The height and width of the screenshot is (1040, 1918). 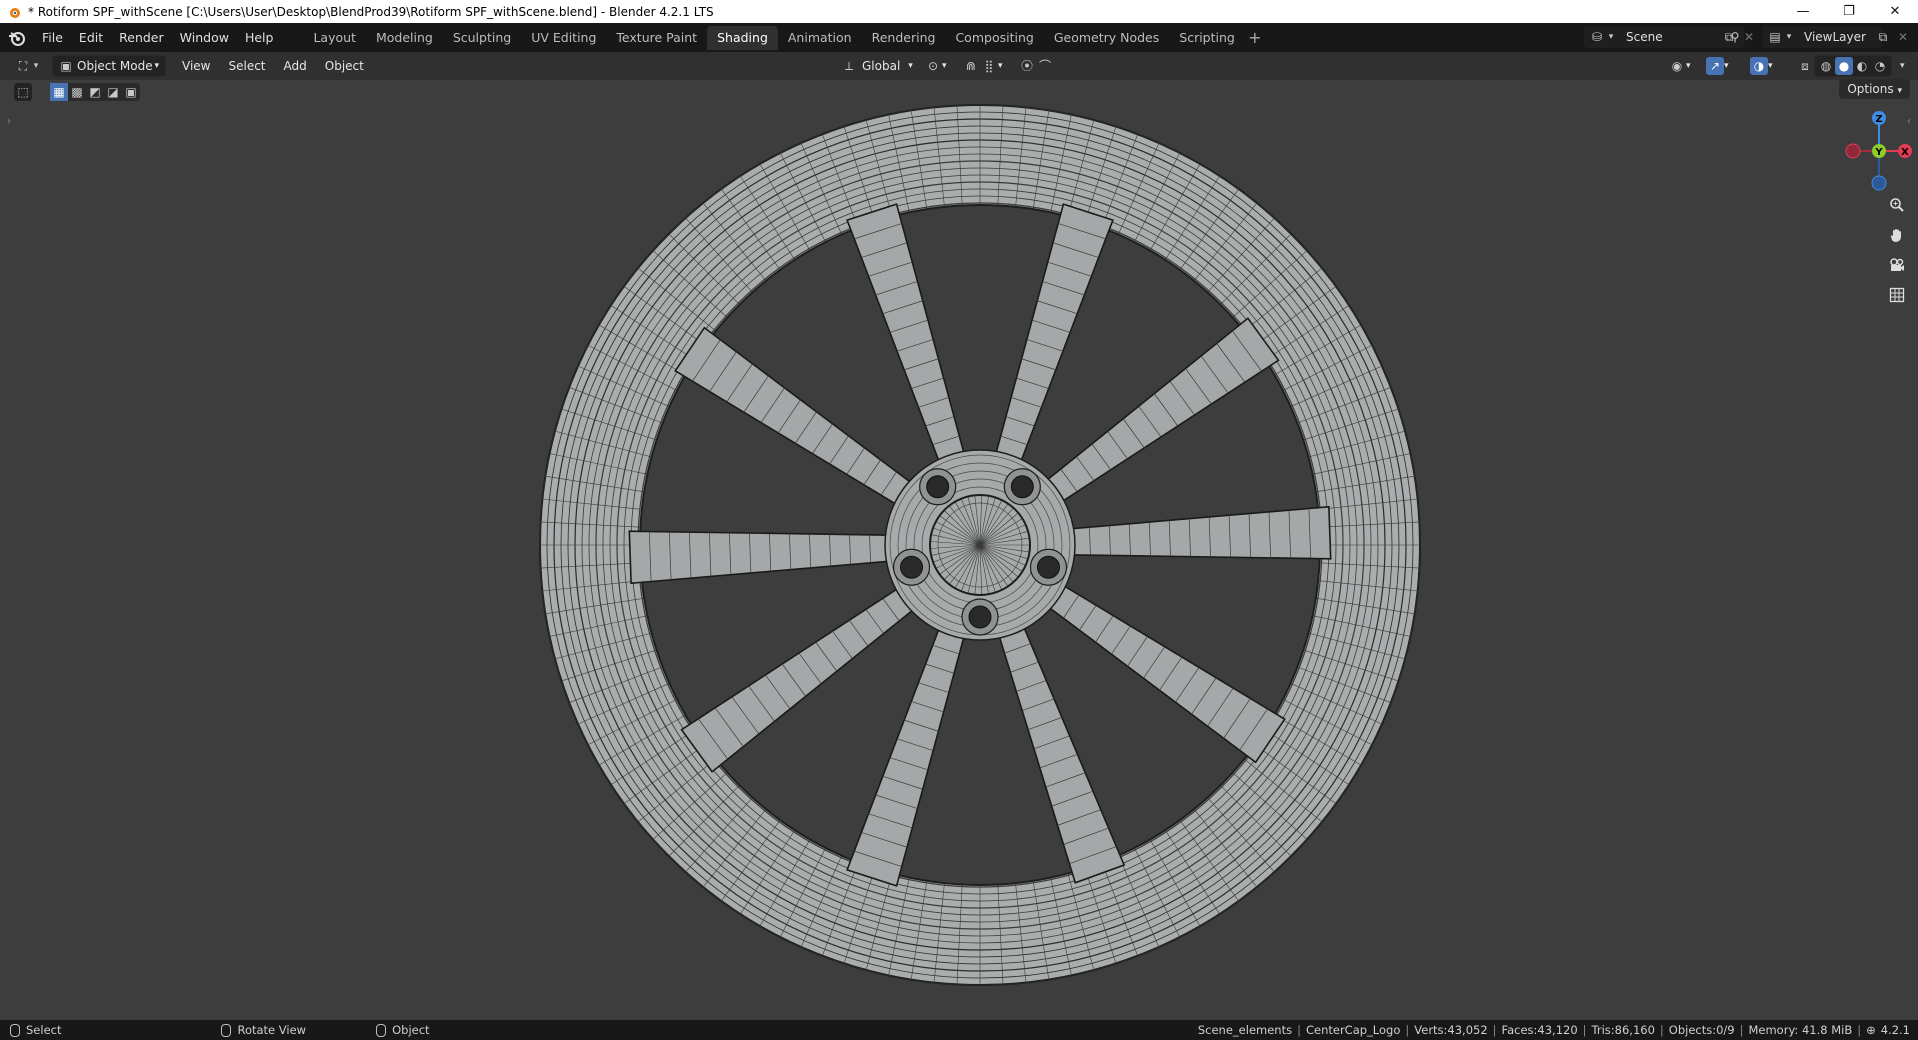 What do you see at coordinates (1871, 1030) in the screenshot?
I see `network-icon: ⊕` at bounding box center [1871, 1030].